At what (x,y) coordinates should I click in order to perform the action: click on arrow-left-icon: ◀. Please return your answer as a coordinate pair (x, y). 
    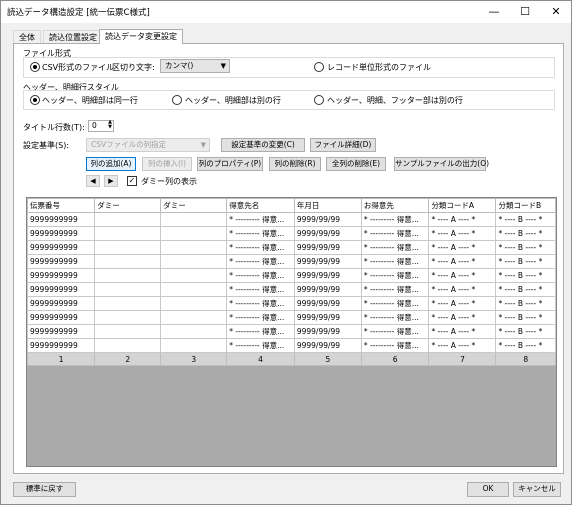
    Looking at the image, I should click on (93, 181).